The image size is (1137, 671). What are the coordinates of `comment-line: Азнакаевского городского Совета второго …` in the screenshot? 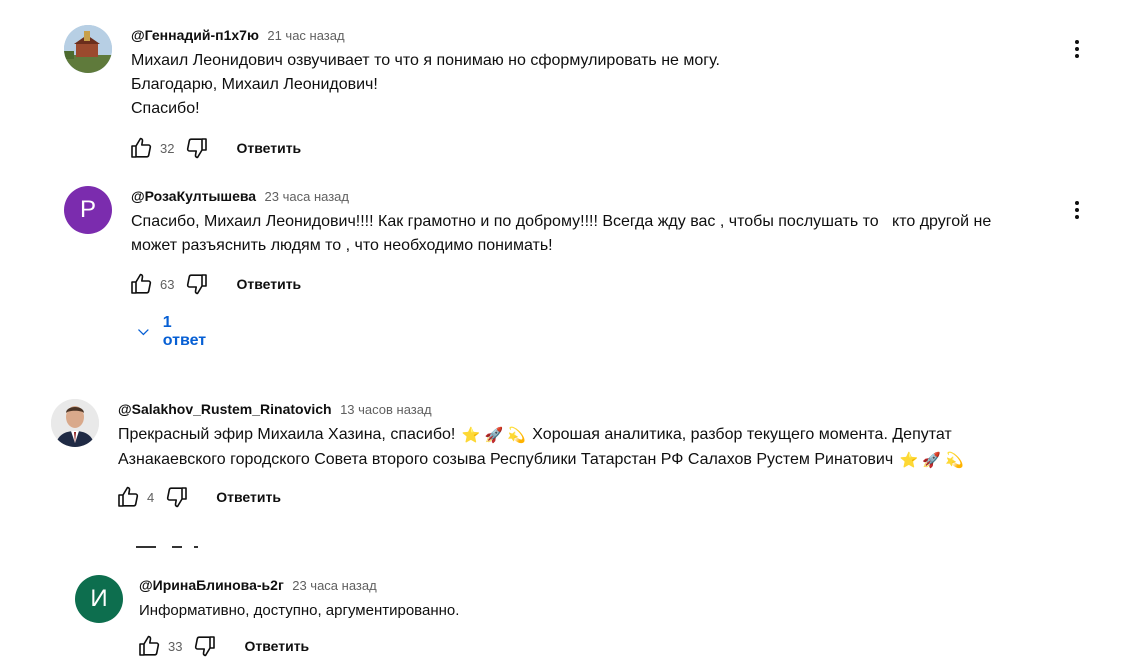 It's located at (542, 460).